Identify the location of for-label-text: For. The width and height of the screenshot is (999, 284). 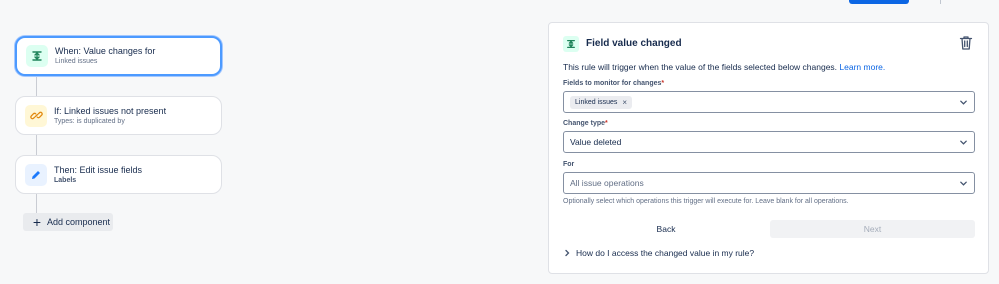
(569, 164).